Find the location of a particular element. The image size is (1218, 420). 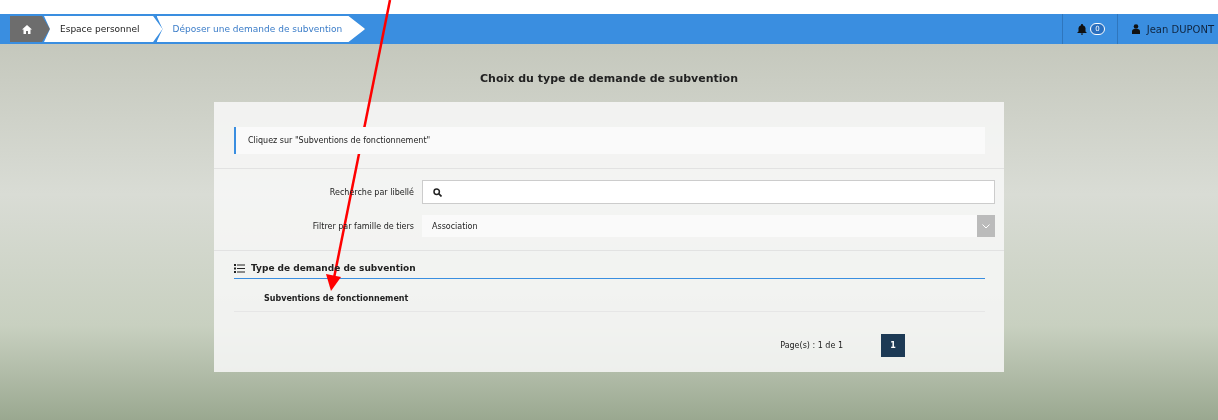

list-icon is located at coordinates (239, 268).